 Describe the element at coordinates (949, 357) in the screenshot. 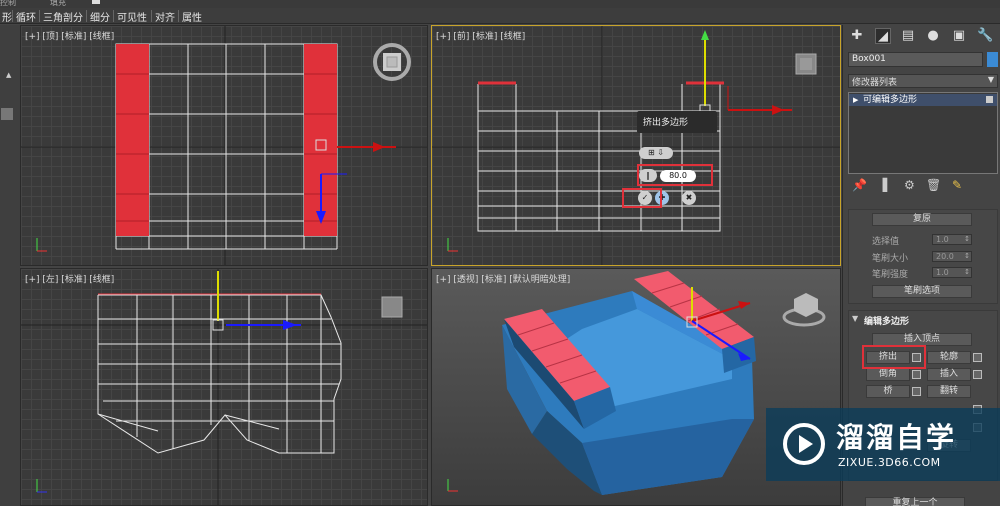

I see `outline-button: 轮廓` at that location.